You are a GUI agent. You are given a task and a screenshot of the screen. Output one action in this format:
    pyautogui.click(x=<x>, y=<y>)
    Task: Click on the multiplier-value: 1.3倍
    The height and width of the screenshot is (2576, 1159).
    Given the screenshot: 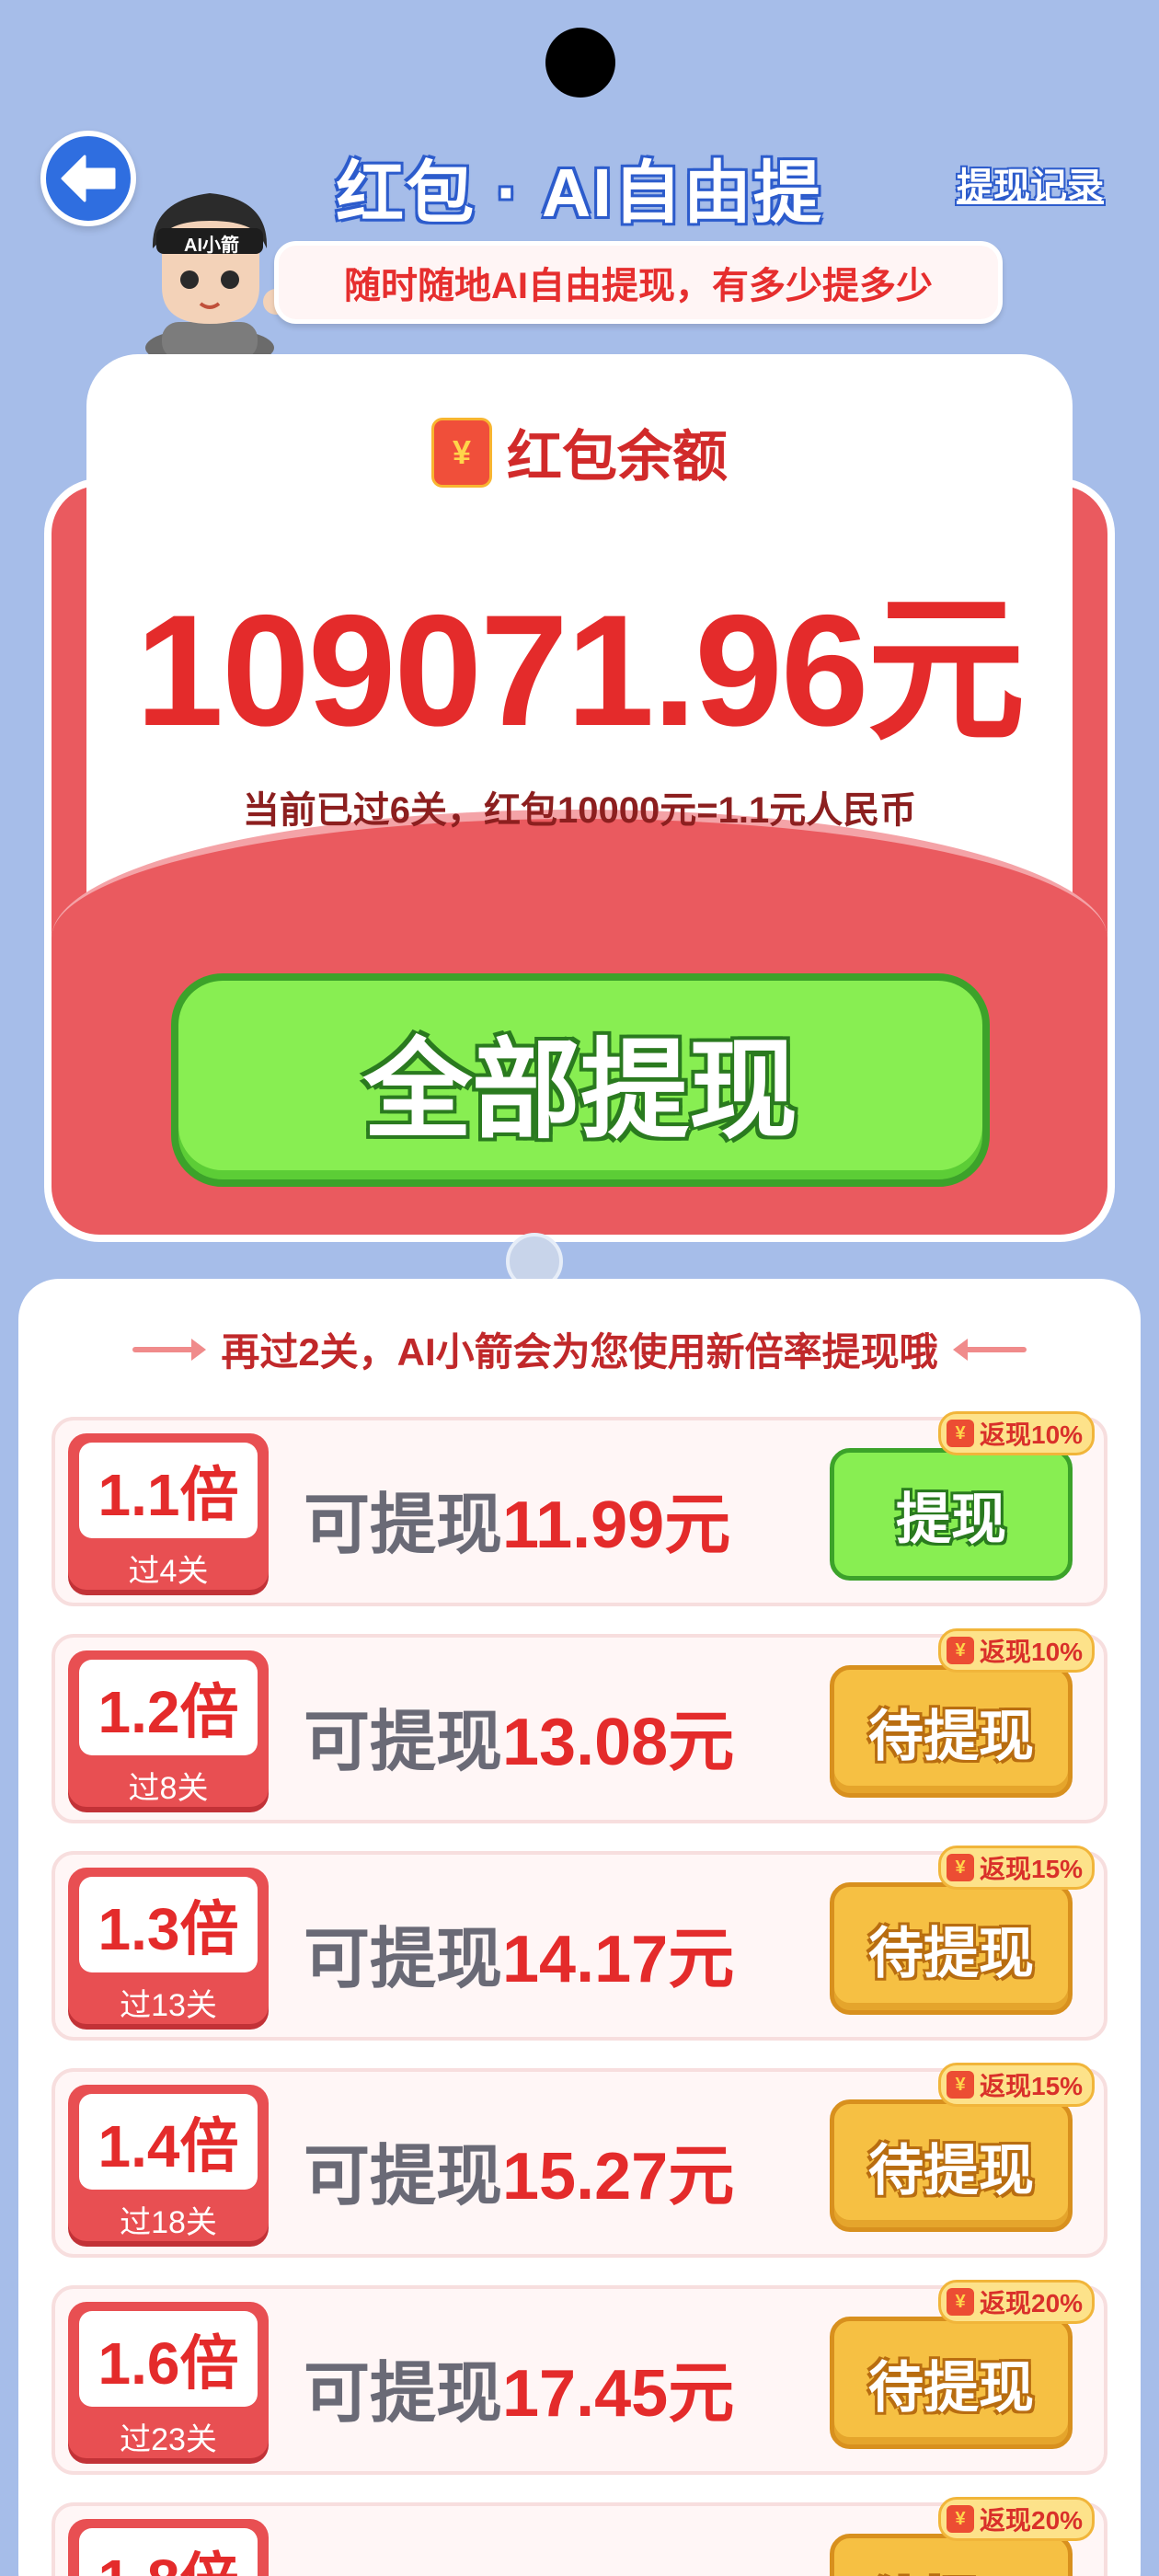 What is the action you would take?
    pyautogui.click(x=168, y=1924)
    